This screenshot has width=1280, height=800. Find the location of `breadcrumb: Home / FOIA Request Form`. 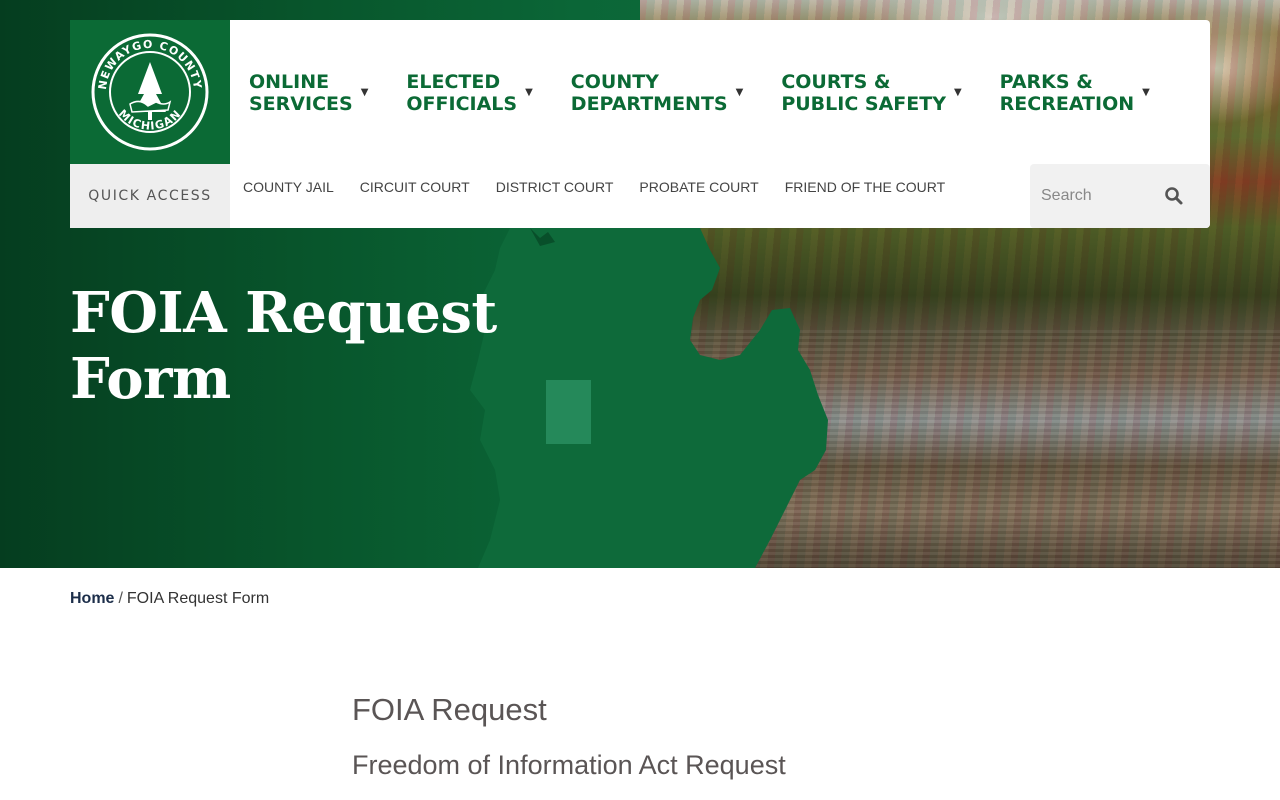

breadcrumb: Home / FOIA Request Form is located at coordinates (169, 599).